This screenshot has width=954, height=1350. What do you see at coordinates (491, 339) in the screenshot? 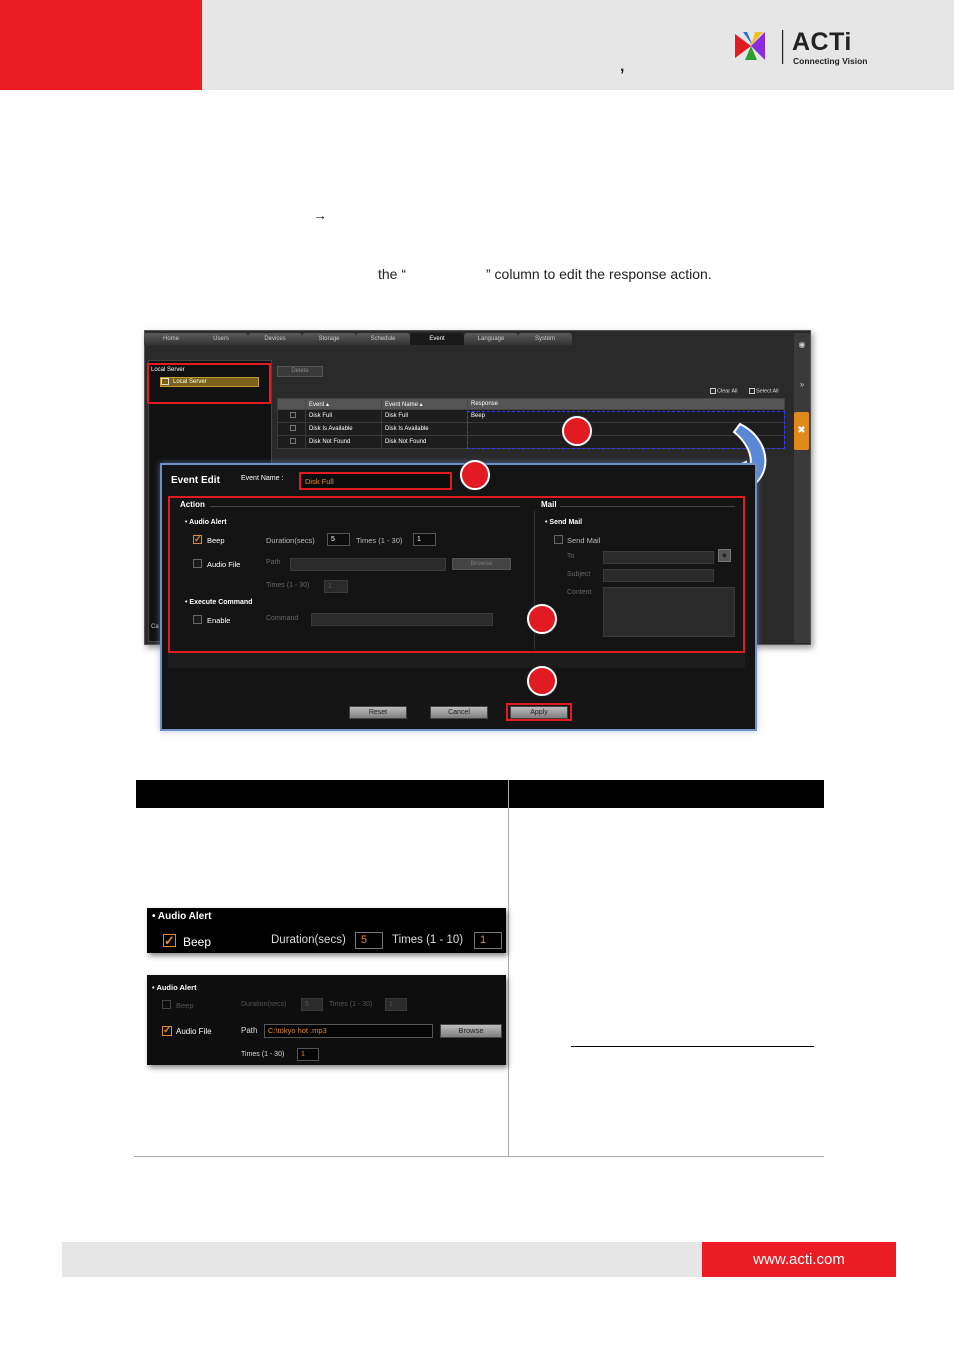
I see `tab-language: Language` at bounding box center [491, 339].